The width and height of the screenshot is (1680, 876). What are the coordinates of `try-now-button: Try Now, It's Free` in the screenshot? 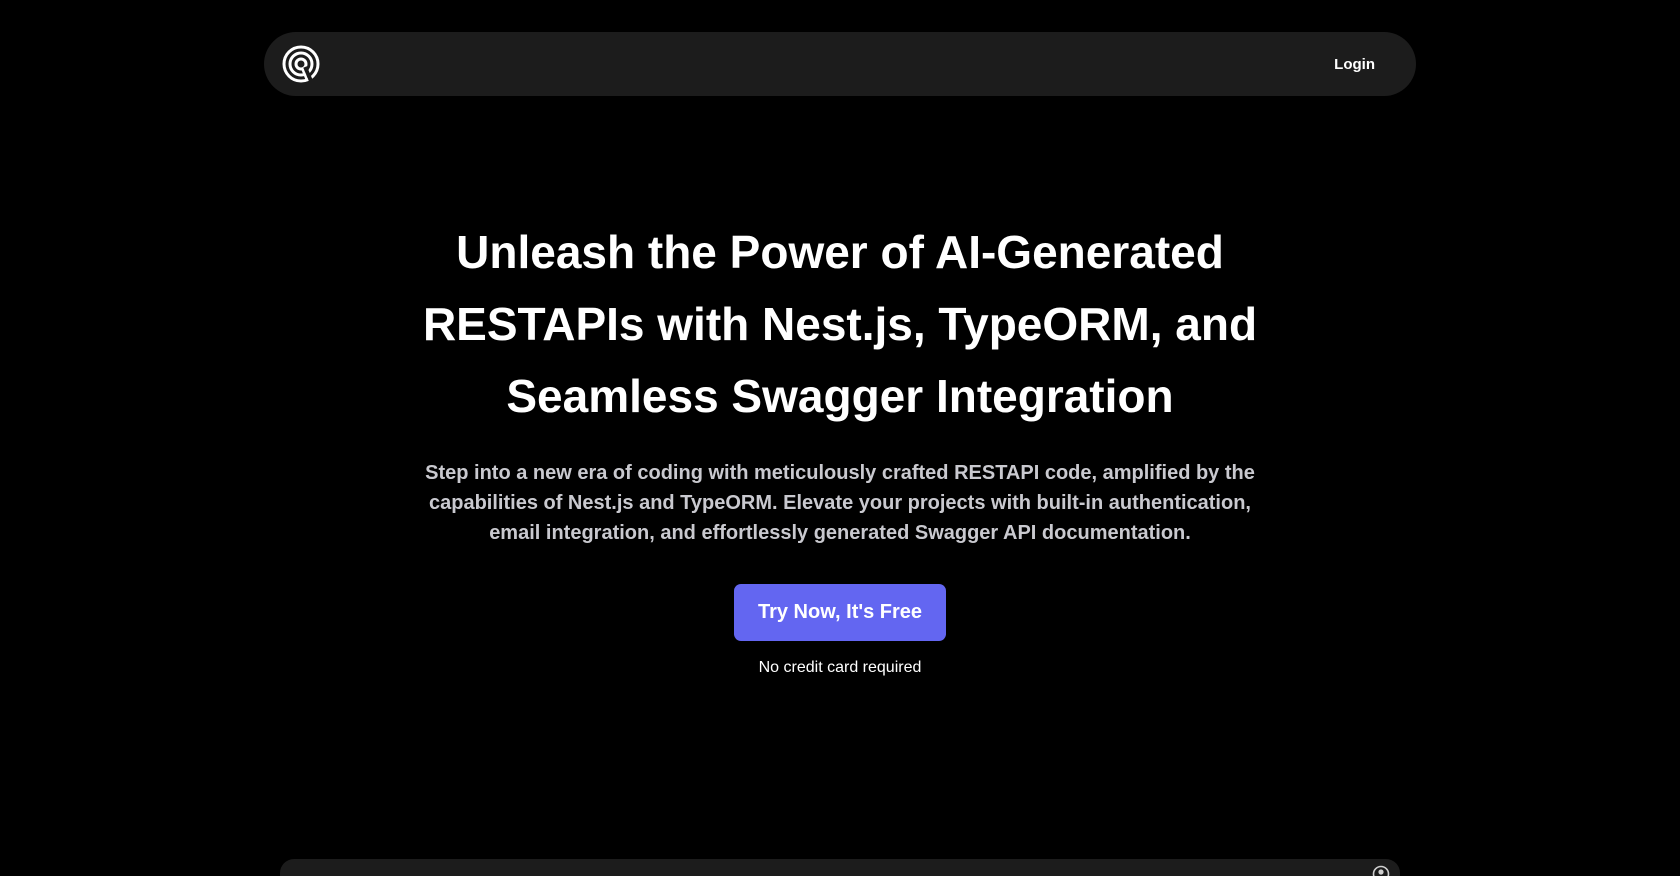 It's located at (840, 612).